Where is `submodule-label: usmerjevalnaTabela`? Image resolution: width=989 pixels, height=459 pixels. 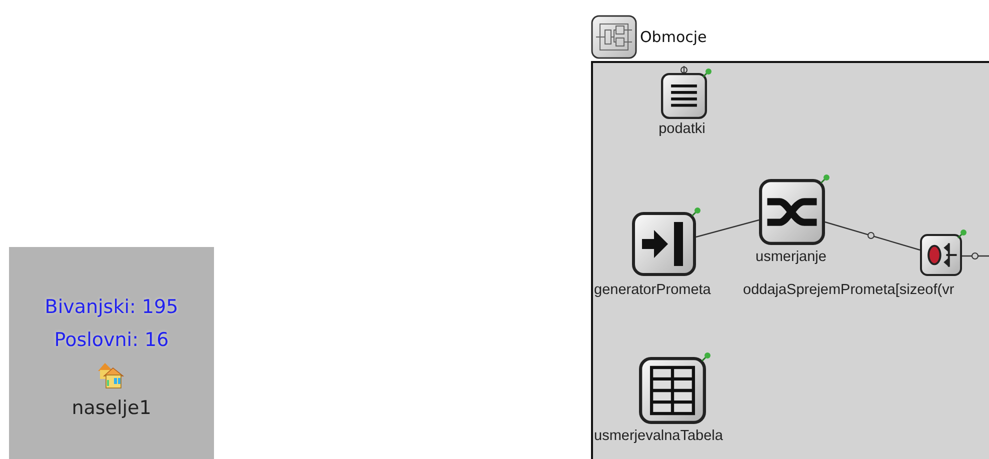 submodule-label: usmerjevalnaTabela is located at coordinates (658, 436).